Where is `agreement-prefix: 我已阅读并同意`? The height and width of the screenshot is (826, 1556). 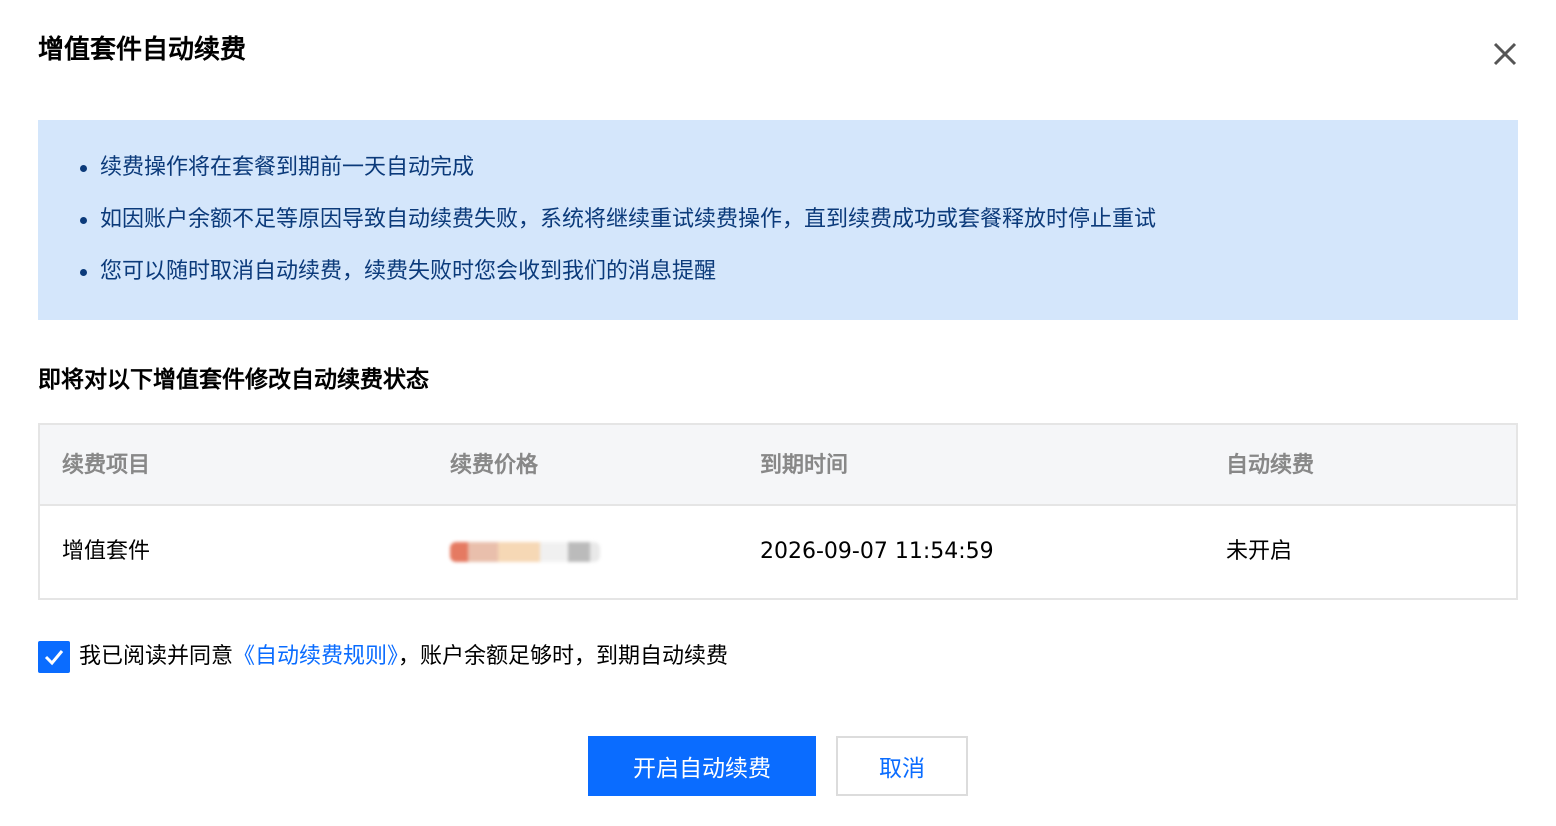 agreement-prefix: 我已阅读并同意 is located at coordinates (156, 656).